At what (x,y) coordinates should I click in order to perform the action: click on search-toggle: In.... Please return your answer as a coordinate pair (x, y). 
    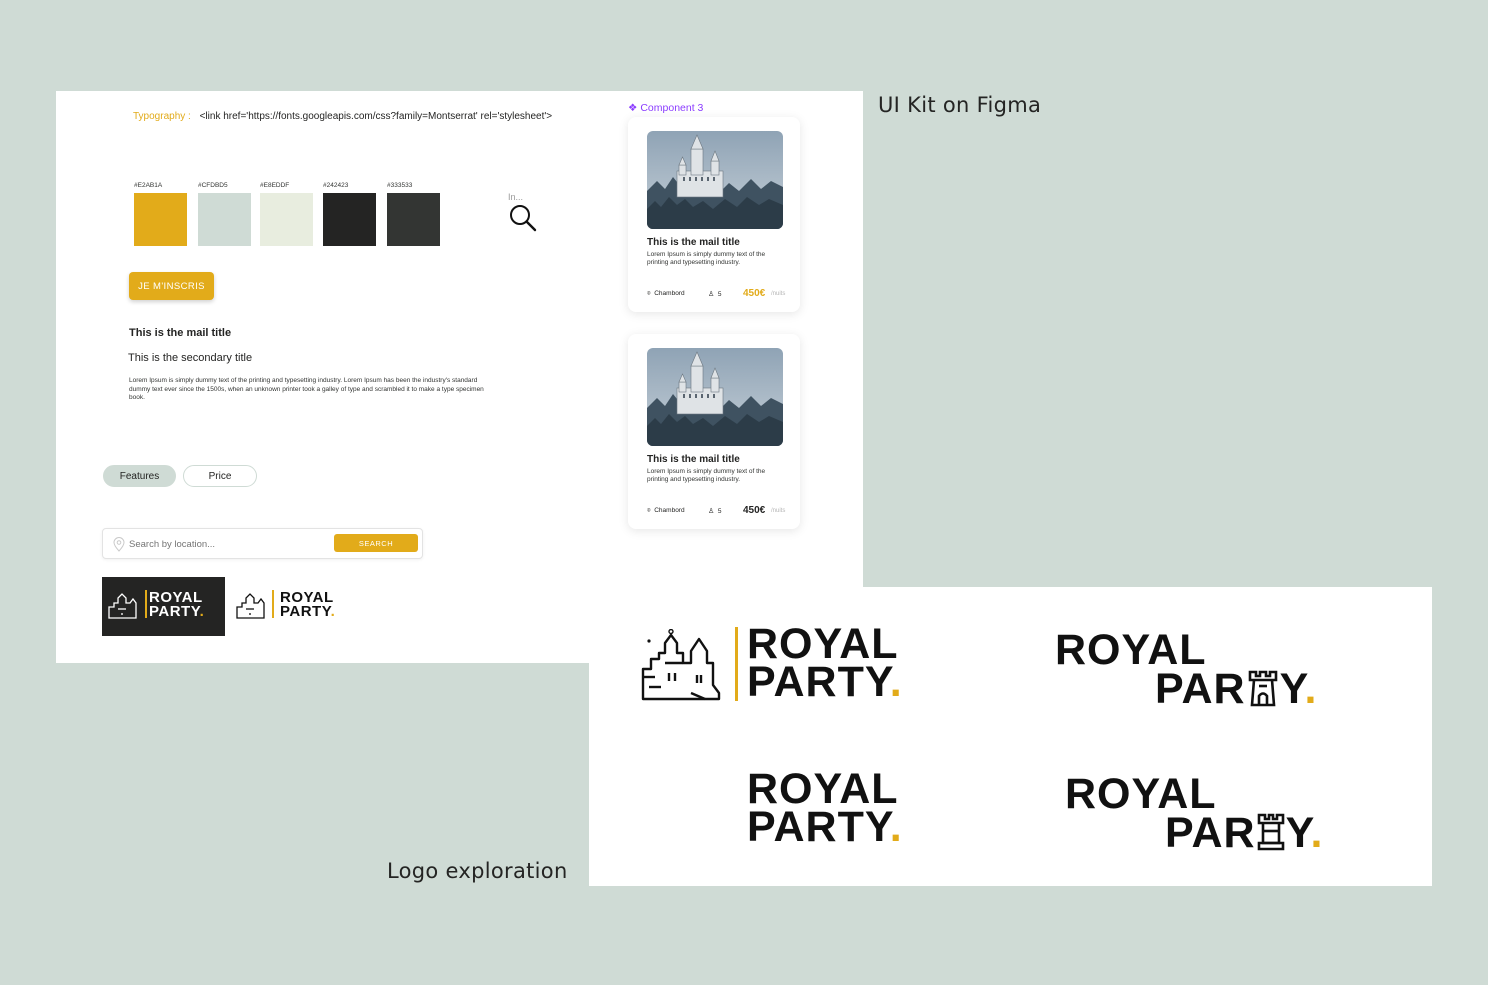
    Looking at the image, I should click on (528, 214).